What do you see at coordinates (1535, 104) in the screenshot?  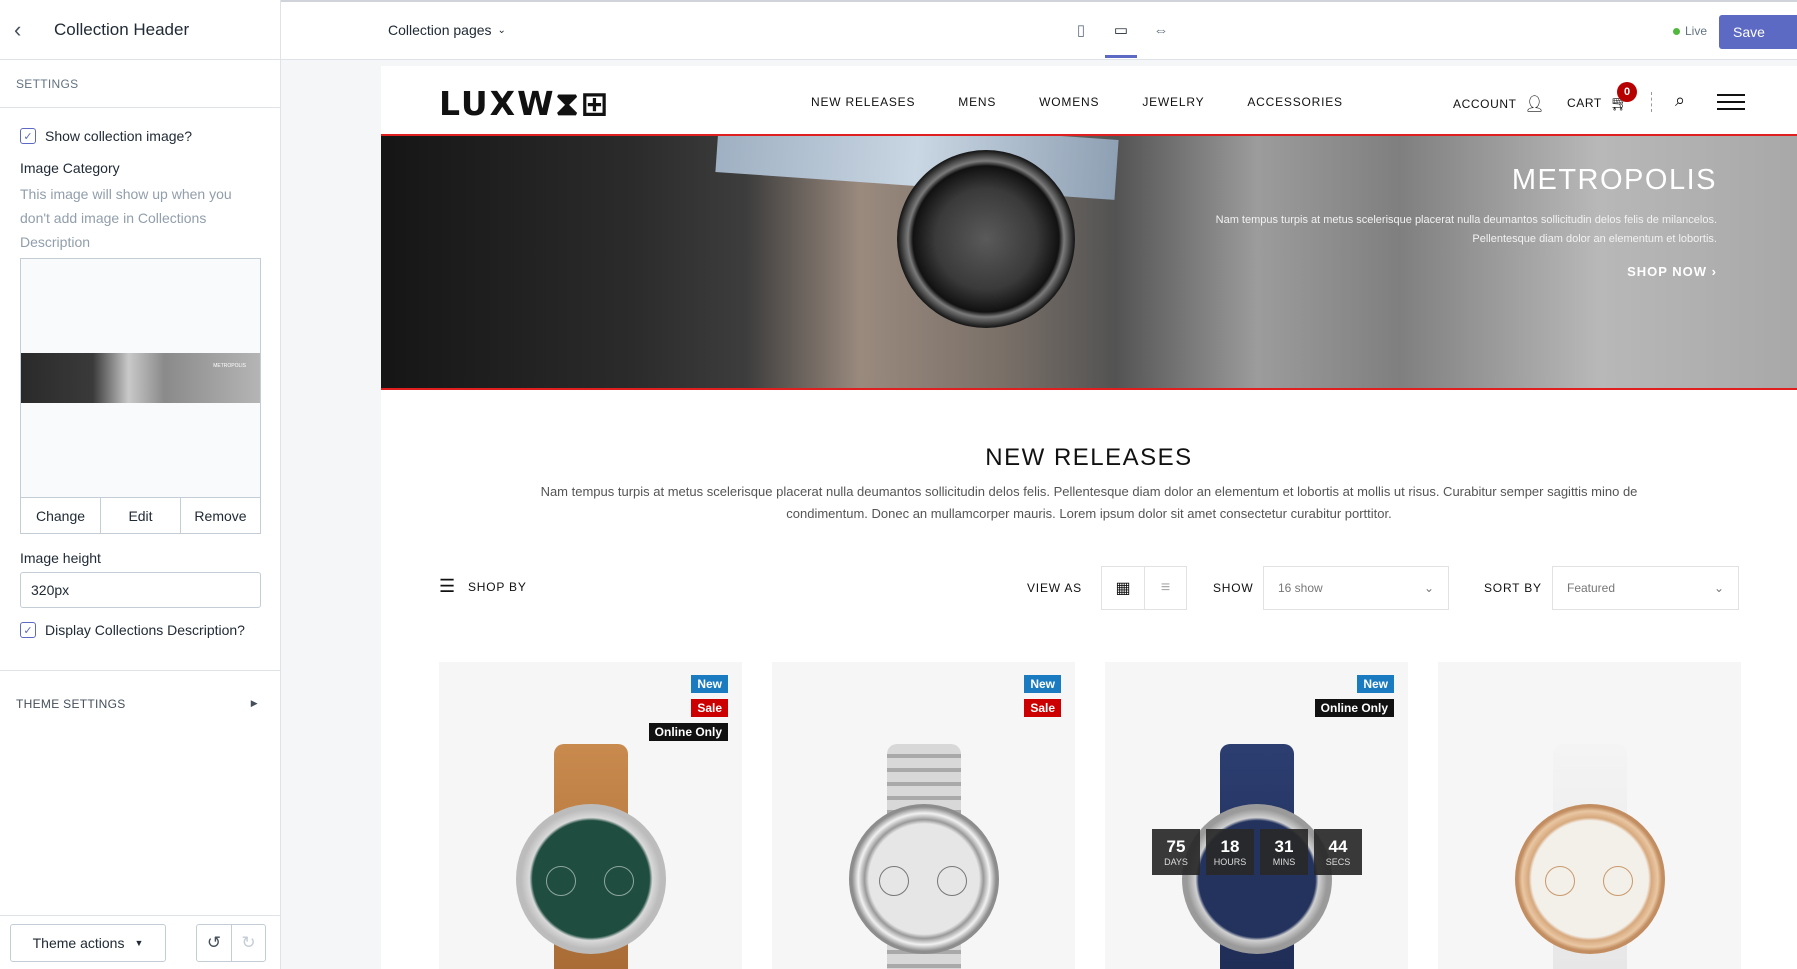 I see `user-icon: 👤︎` at bounding box center [1535, 104].